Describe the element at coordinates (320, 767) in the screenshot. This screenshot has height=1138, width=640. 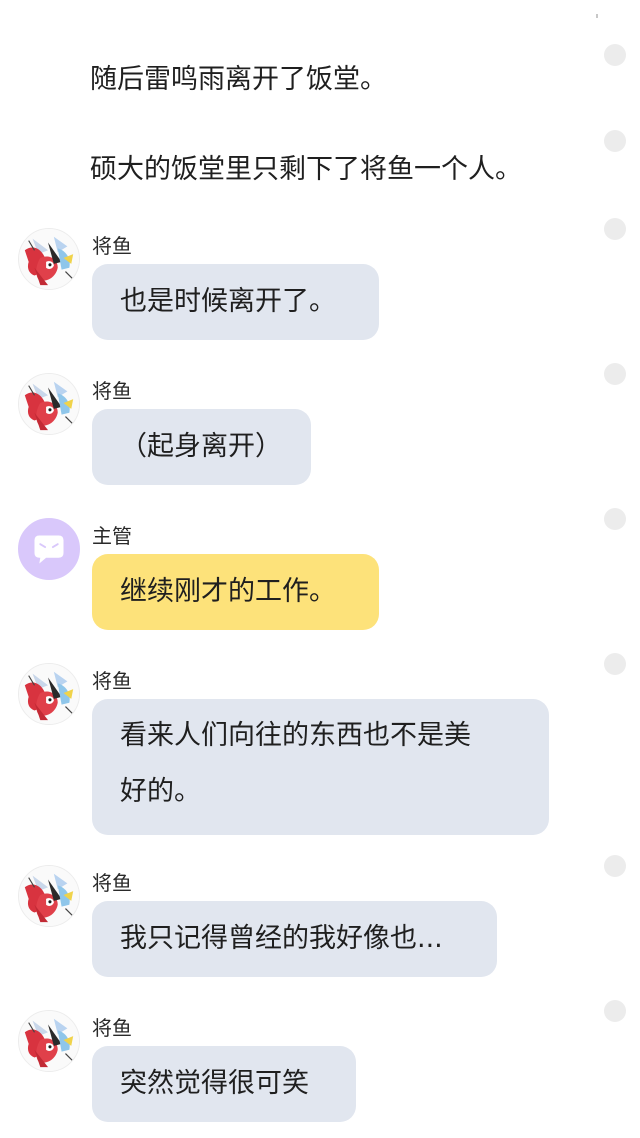
I see `message-bubble: 看来人们向往的东西也不是美 好的。` at that location.